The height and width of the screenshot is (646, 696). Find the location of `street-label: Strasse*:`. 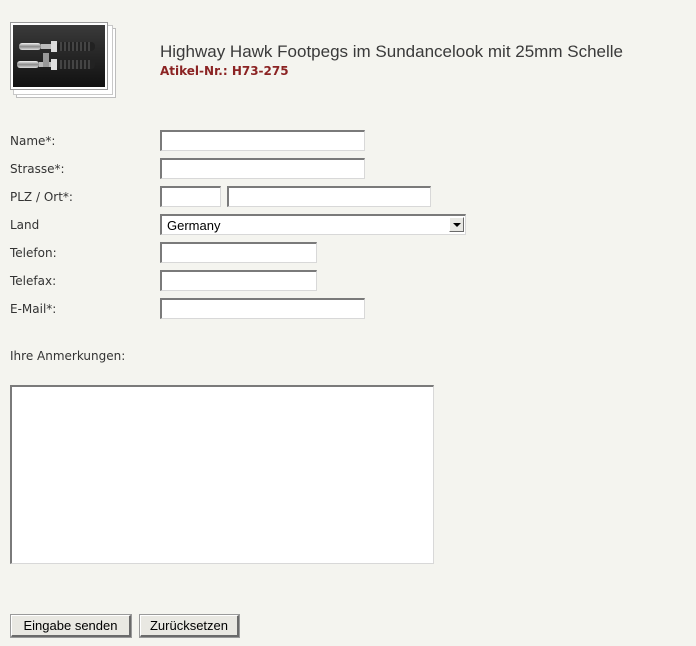

street-label: Strasse*: is located at coordinates (37, 169).